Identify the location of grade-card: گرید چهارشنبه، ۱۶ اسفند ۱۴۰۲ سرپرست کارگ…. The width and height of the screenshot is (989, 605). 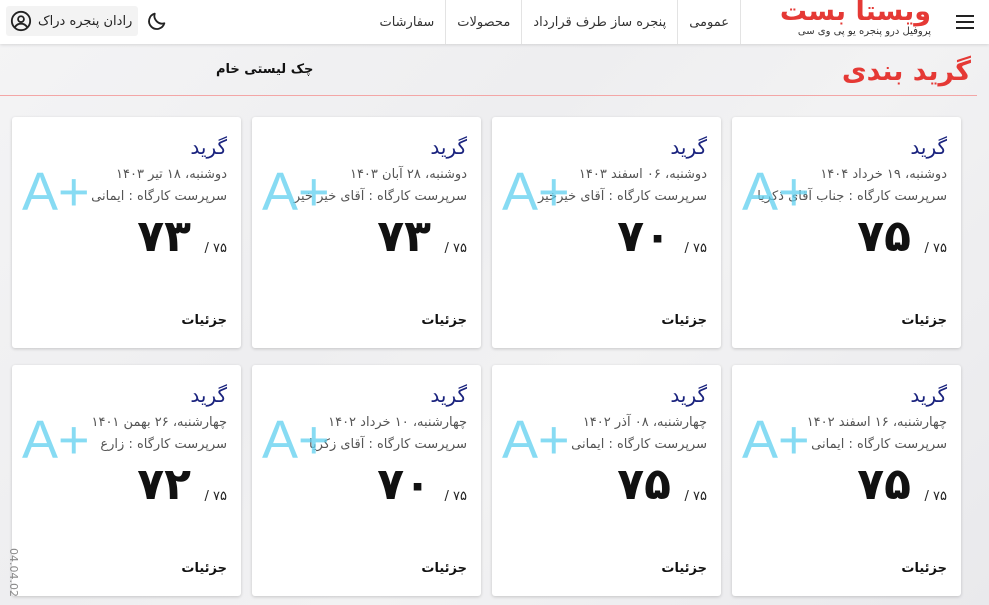
(846, 480).